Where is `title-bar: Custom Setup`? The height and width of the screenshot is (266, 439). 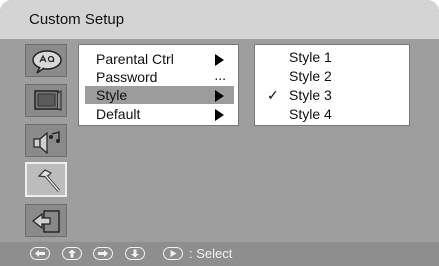 title-bar: Custom Setup is located at coordinates (219, 19).